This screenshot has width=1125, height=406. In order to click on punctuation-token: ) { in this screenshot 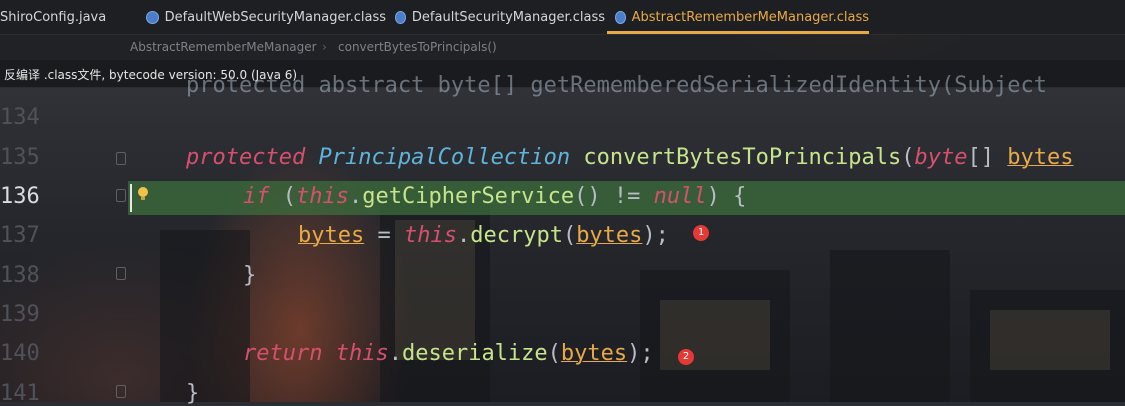, I will do `click(726, 196)`.